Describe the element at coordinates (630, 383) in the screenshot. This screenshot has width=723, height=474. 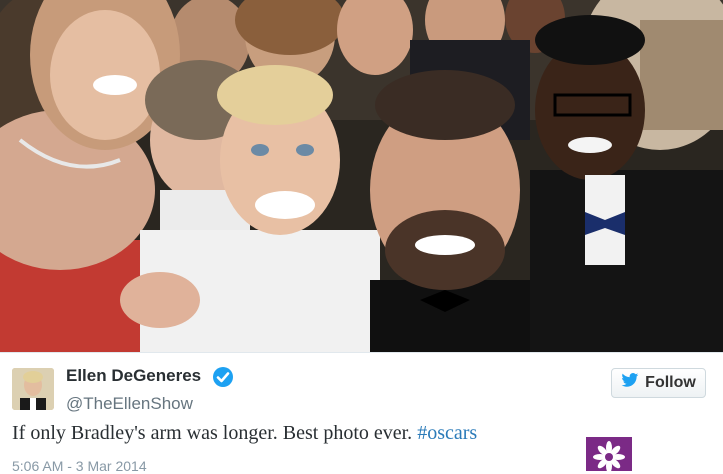
I see `twitter-bird-icon` at that location.